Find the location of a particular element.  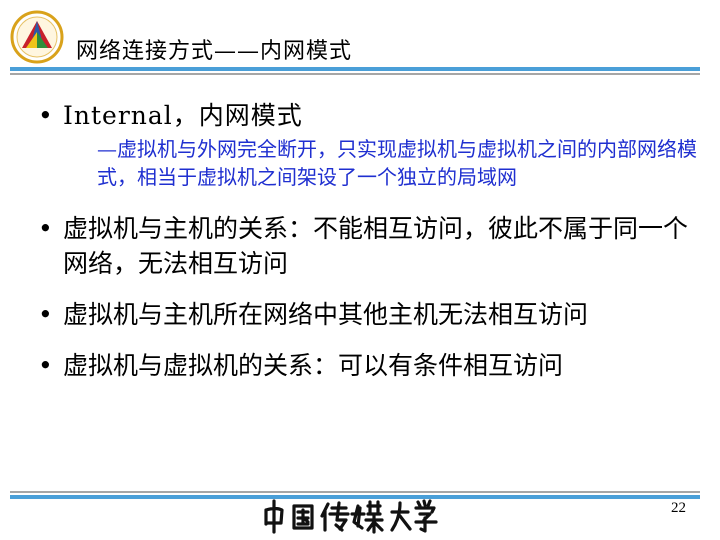

university-logo-icon is located at coordinates (37, 37).